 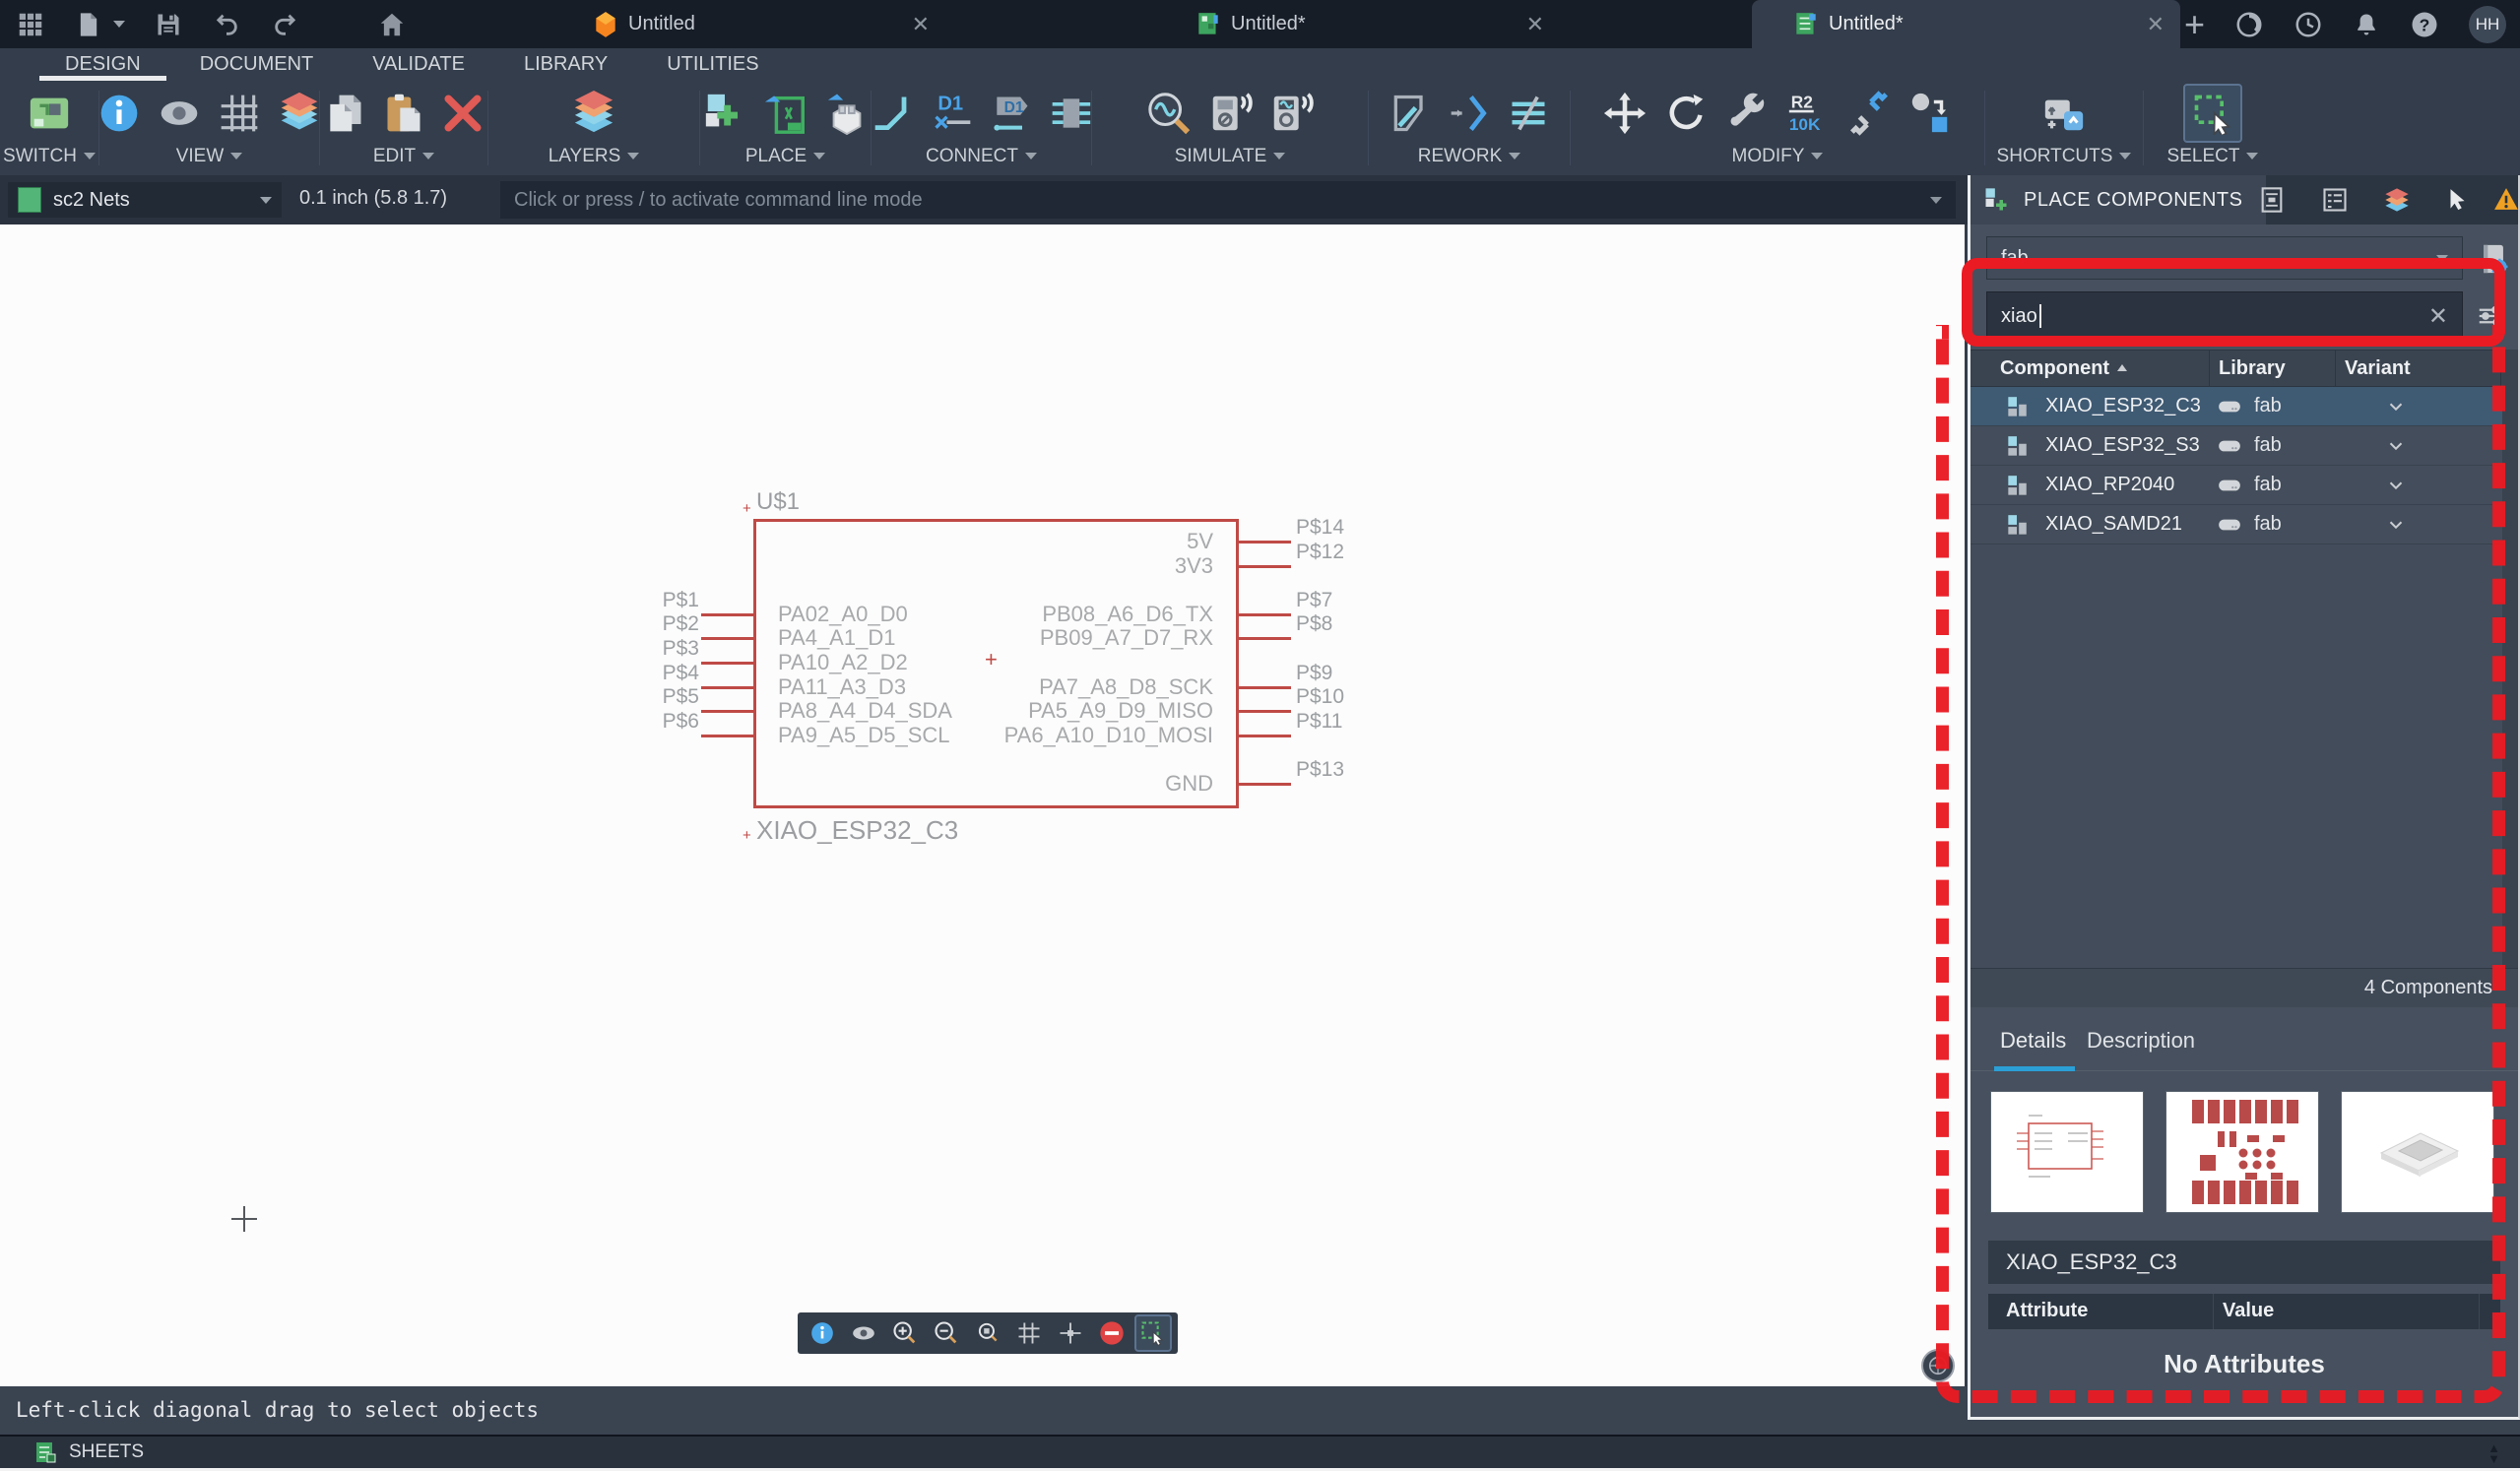 I want to click on user-avatar: HH, so click(x=2487, y=24).